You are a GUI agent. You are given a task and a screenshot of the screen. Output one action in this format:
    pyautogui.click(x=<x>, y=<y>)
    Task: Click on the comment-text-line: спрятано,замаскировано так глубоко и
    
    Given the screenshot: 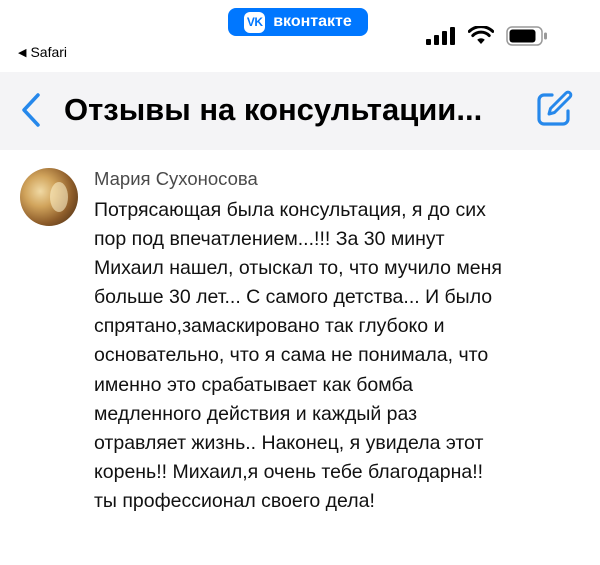 What is the action you would take?
    pyautogui.click(x=269, y=326)
    